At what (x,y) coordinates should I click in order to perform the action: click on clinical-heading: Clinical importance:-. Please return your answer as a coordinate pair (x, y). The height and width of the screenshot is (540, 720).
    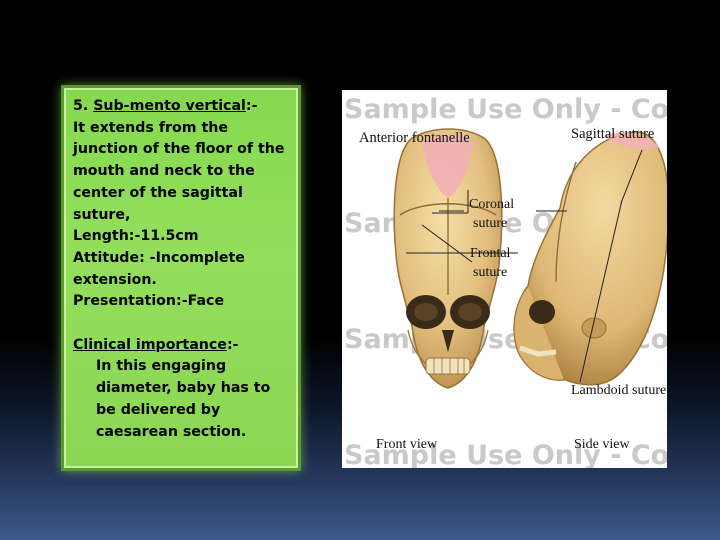
    Looking at the image, I should click on (181, 346).